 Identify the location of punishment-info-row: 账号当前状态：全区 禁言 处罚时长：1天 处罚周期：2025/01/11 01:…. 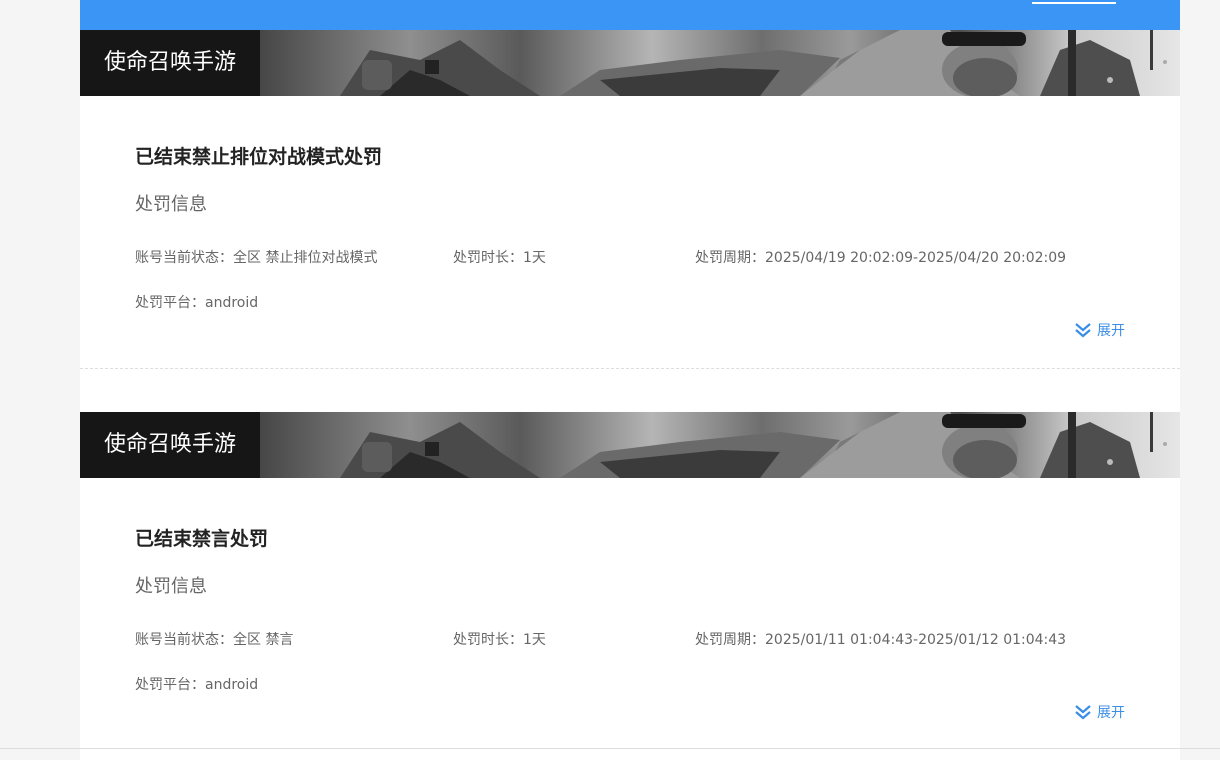
(635, 639).